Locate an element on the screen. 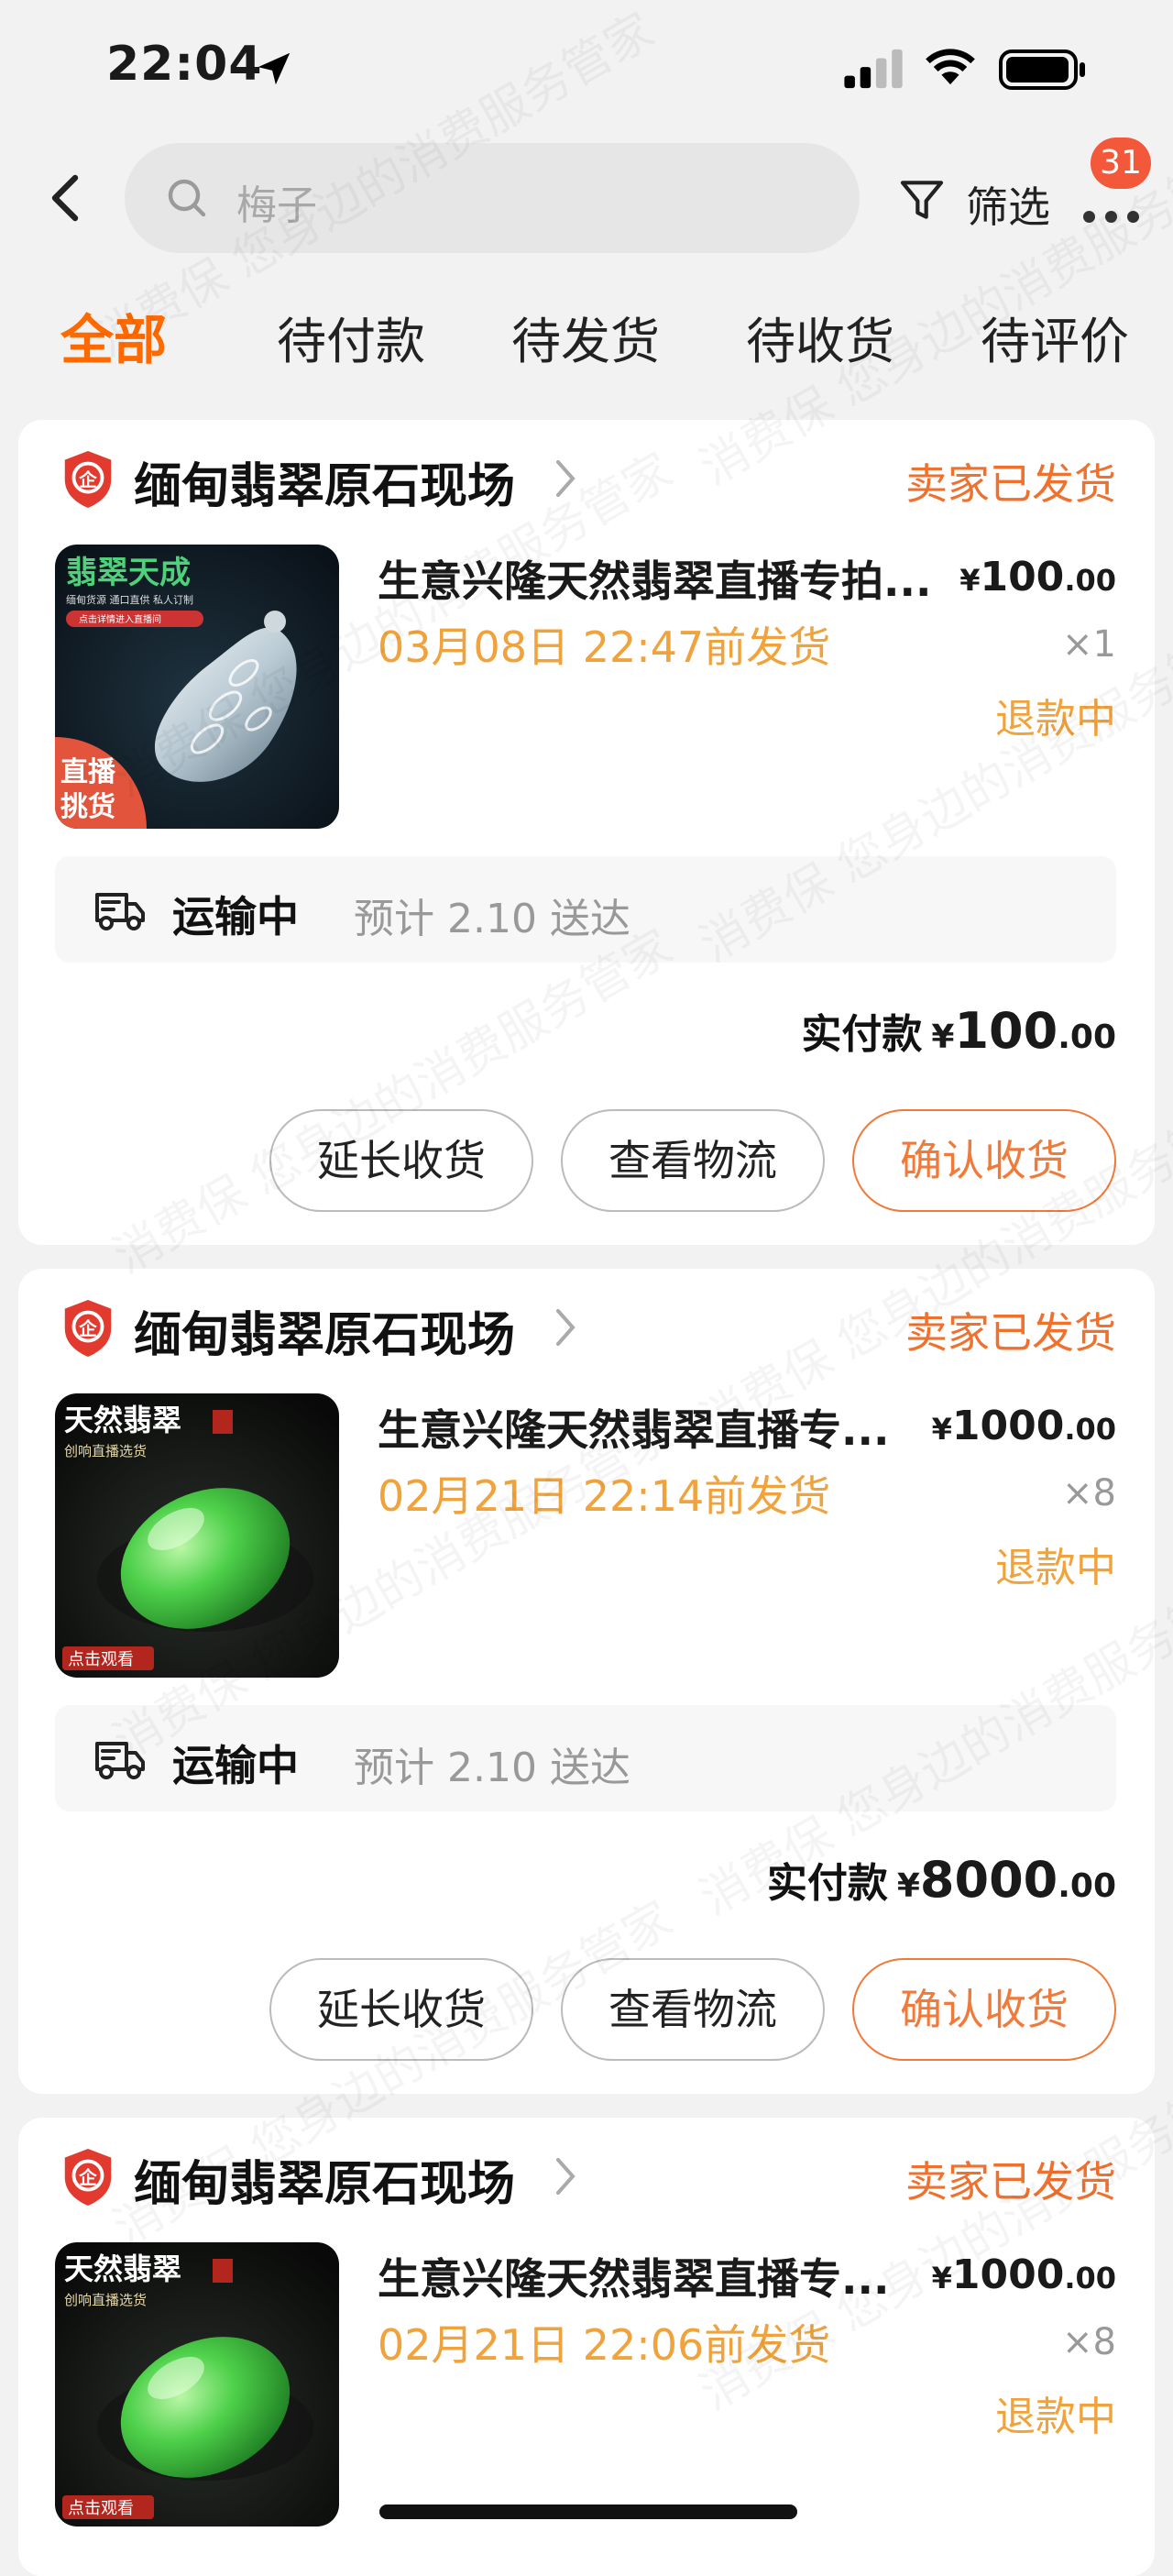 Image resolution: width=1173 pixels, height=2576 pixels. filter-button: 筛选 is located at coordinates (977, 198).